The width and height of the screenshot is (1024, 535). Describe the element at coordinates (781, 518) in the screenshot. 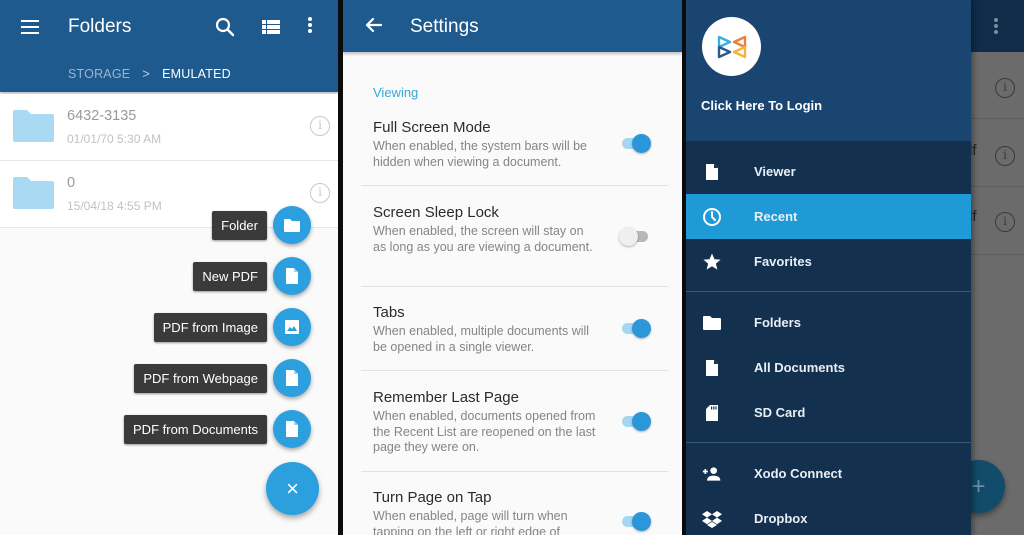

I see `drawer-item-label: Dropbox` at that location.